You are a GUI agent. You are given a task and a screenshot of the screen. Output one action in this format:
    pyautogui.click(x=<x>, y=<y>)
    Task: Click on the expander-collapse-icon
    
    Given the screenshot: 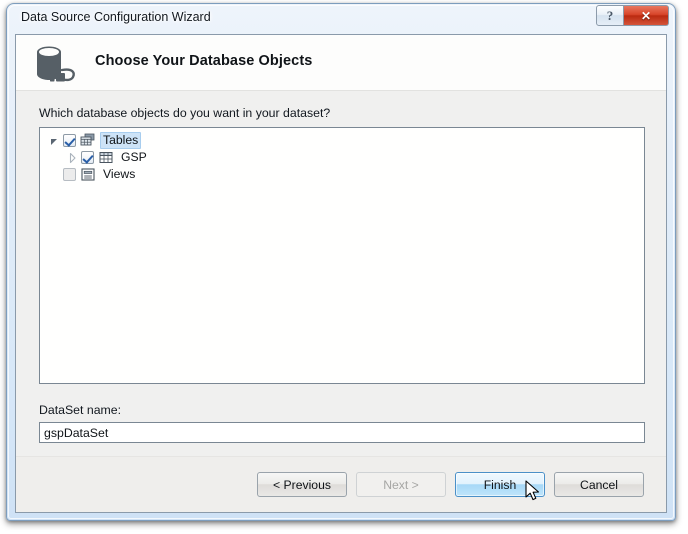 What is the action you would take?
    pyautogui.click(x=55, y=141)
    